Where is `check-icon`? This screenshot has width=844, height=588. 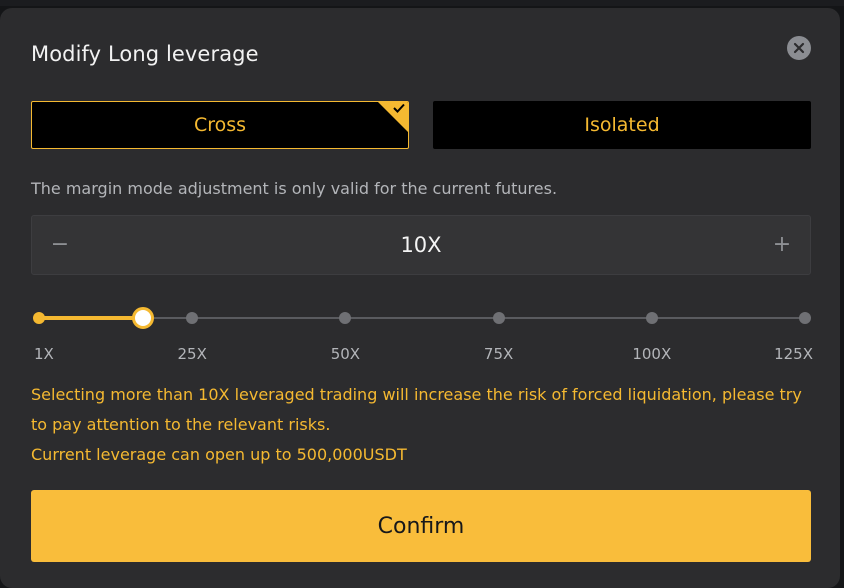 check-icon is located at coordinates (399, 108).